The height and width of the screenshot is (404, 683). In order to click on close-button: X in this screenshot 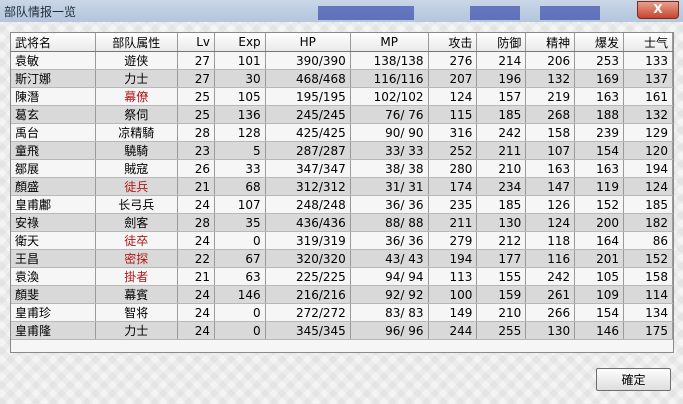, I will do `click(658, 10)`.